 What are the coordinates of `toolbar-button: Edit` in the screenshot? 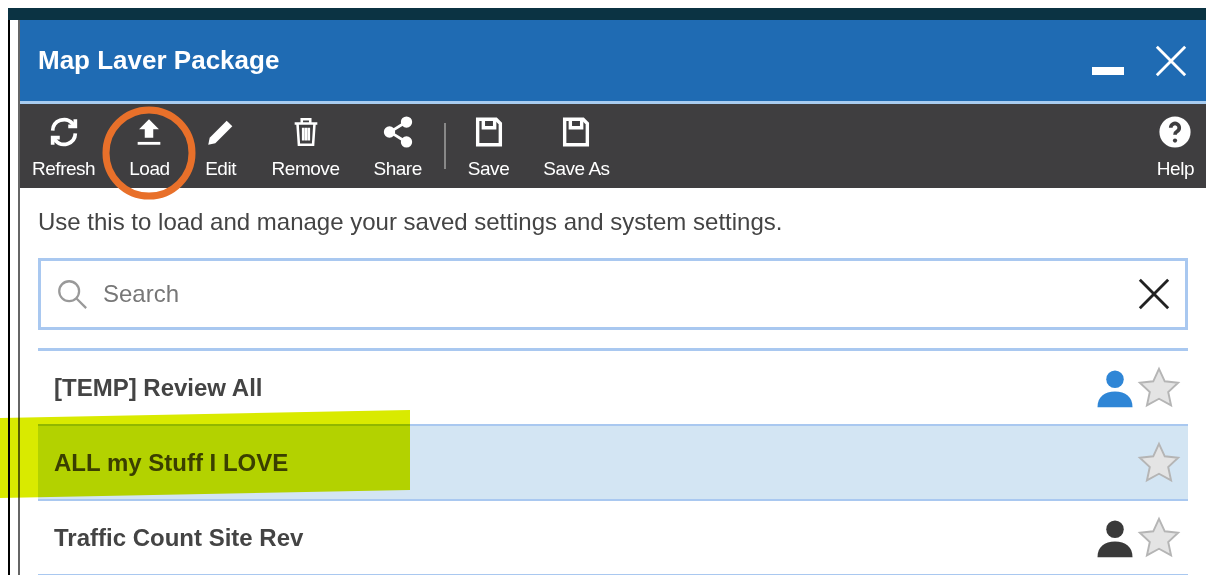 It's located at (220, 146).